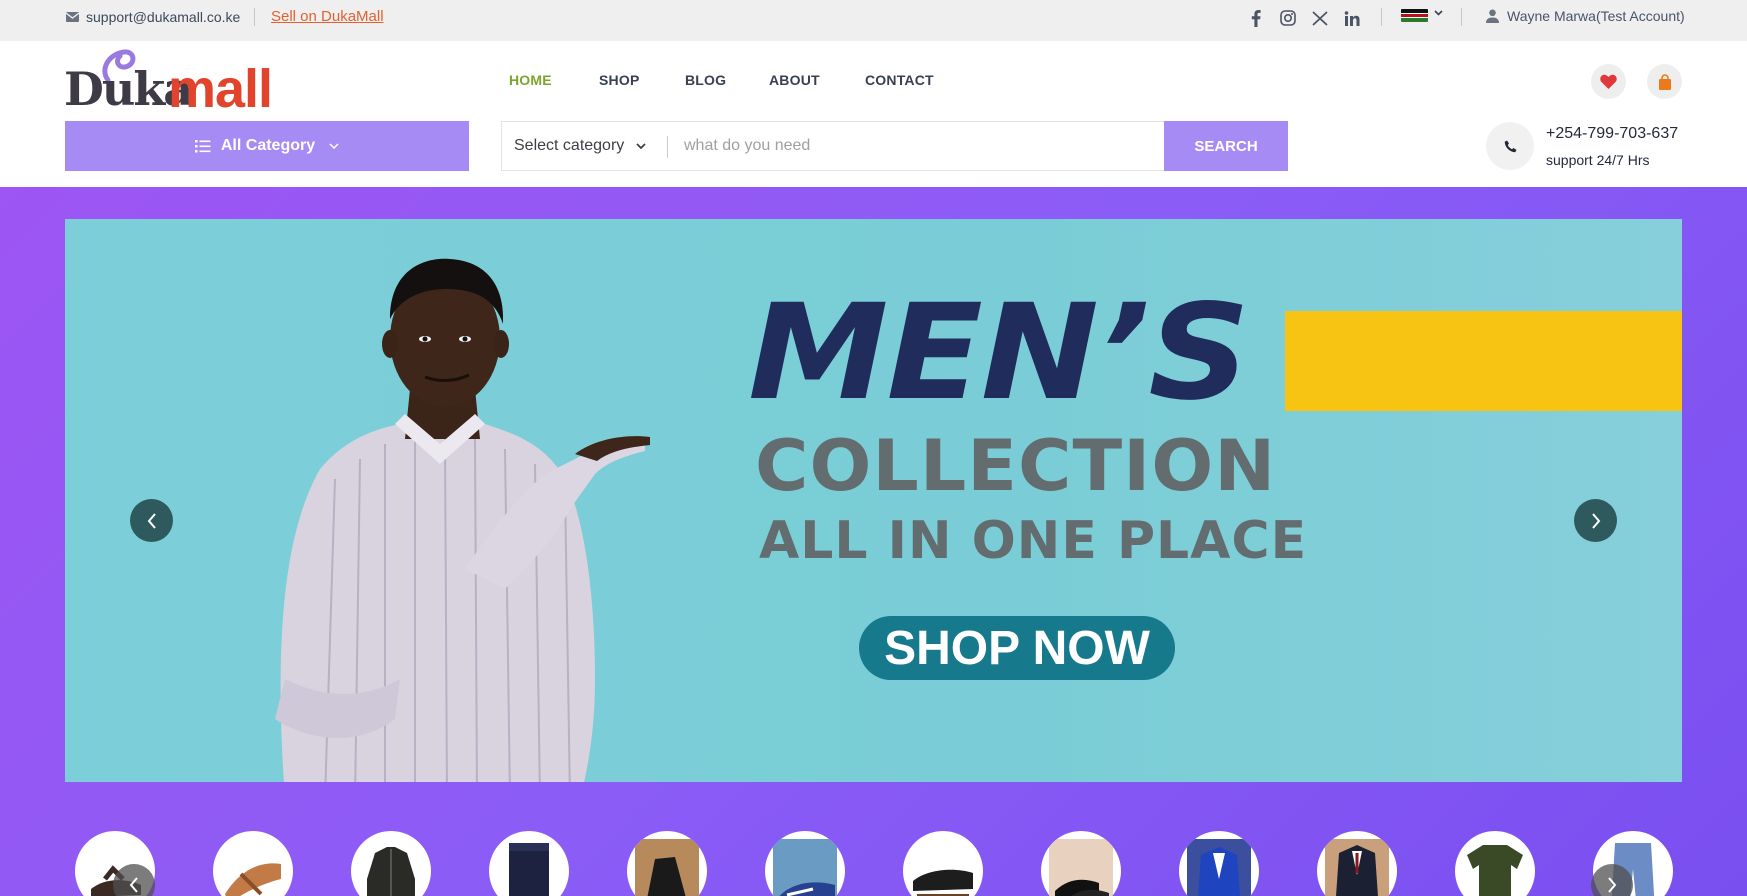  What do you see at coordinates (1033, 541) in the screenshot?
I see `banner-tagline: ALL IN ONE PLACE` at bounding box center [1033, 541].